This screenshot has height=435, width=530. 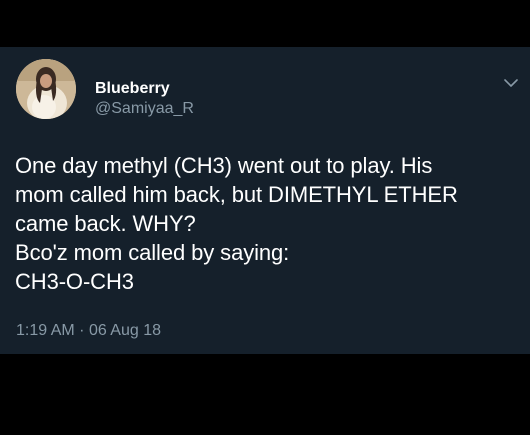 What do you see at coordinates (45, 330) in the screenshot?
I see `tweet-time: 1:19 AM` at bounding box center [45, 330].